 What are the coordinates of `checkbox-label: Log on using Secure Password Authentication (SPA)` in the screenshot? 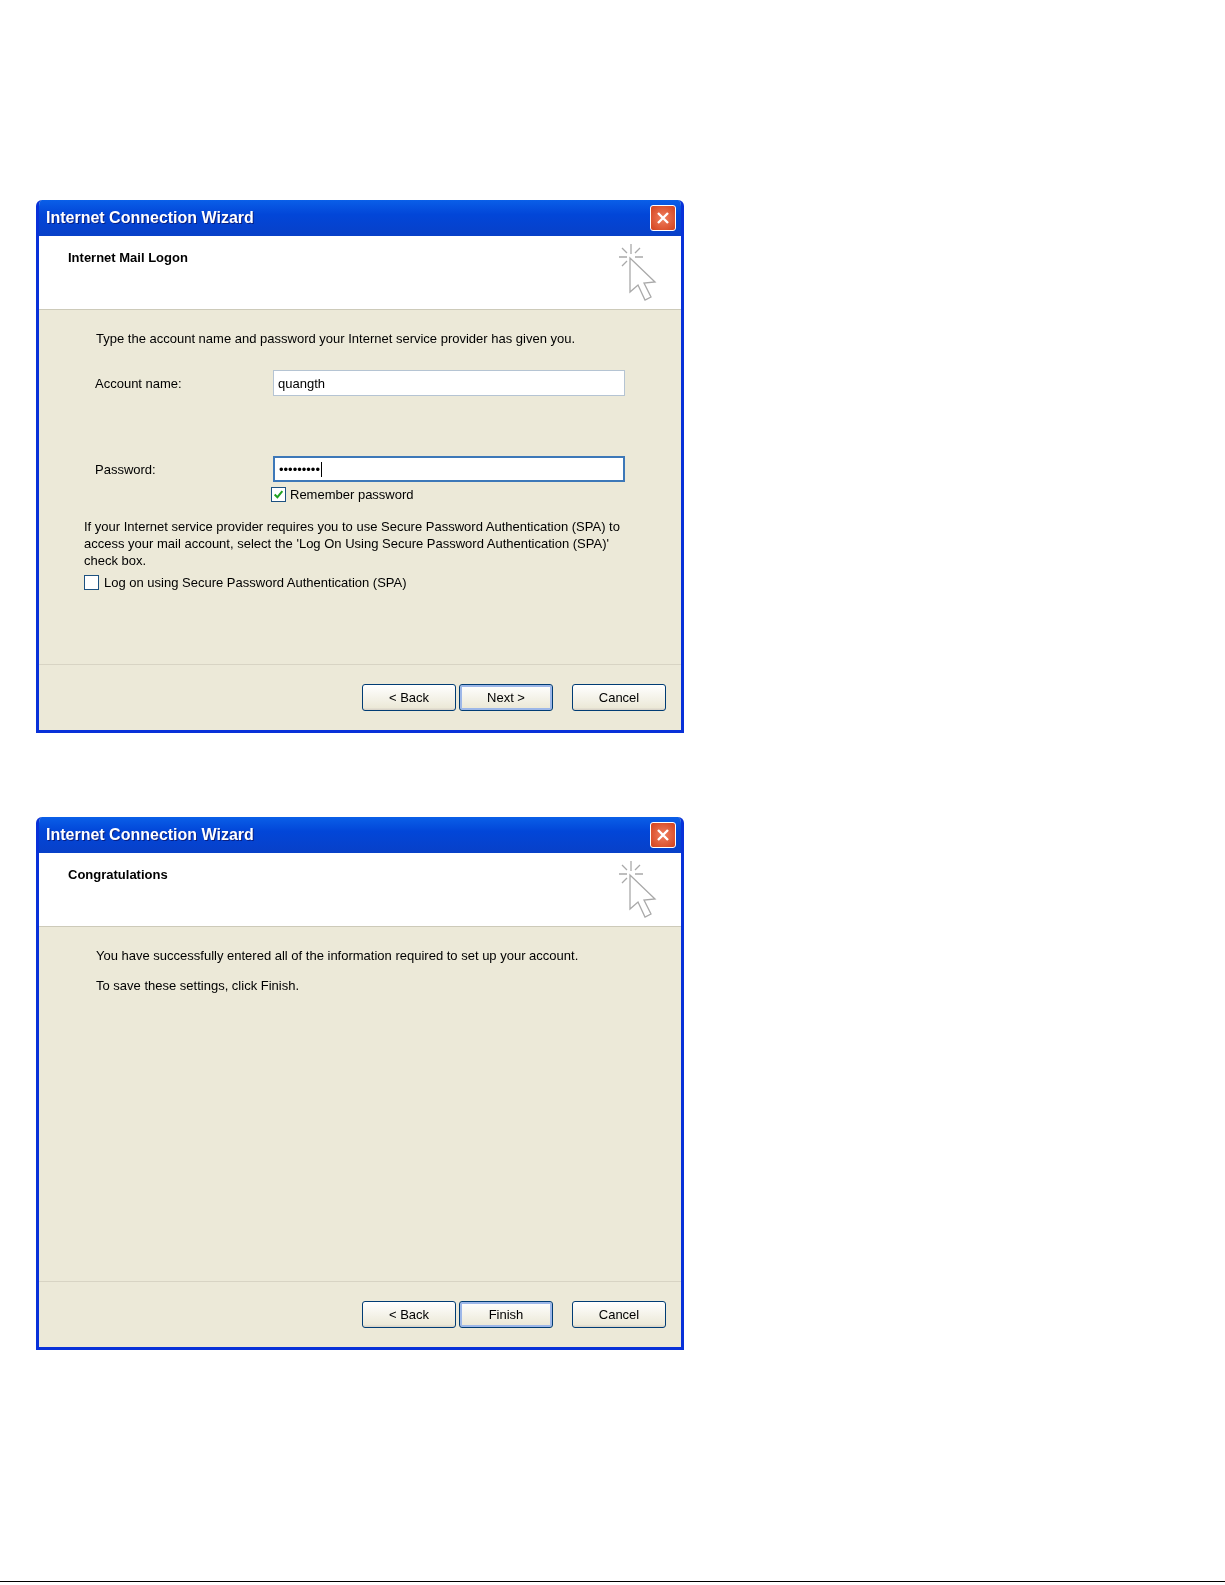 It's located at (255, 582).